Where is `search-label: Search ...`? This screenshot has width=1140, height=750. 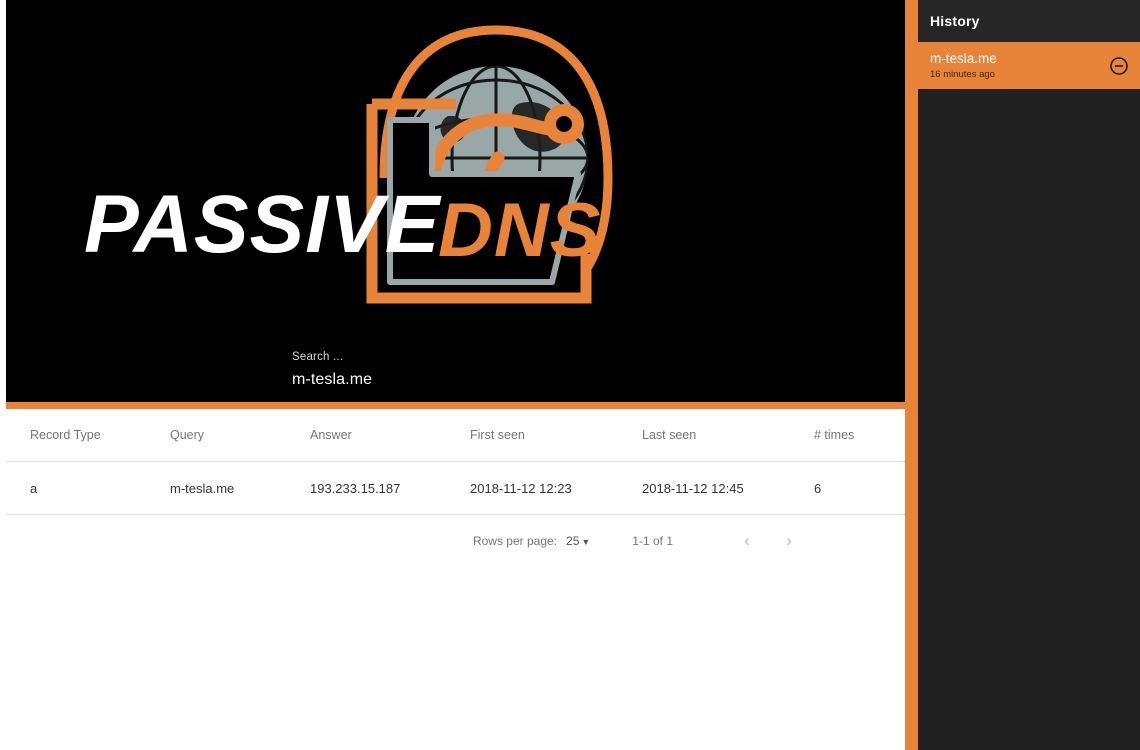 search-label: Search ... is located at coordinates (318, 357).